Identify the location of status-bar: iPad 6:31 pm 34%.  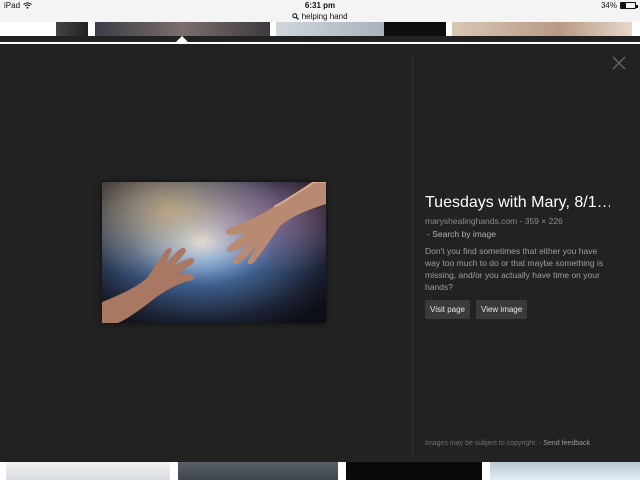
(320, 6).